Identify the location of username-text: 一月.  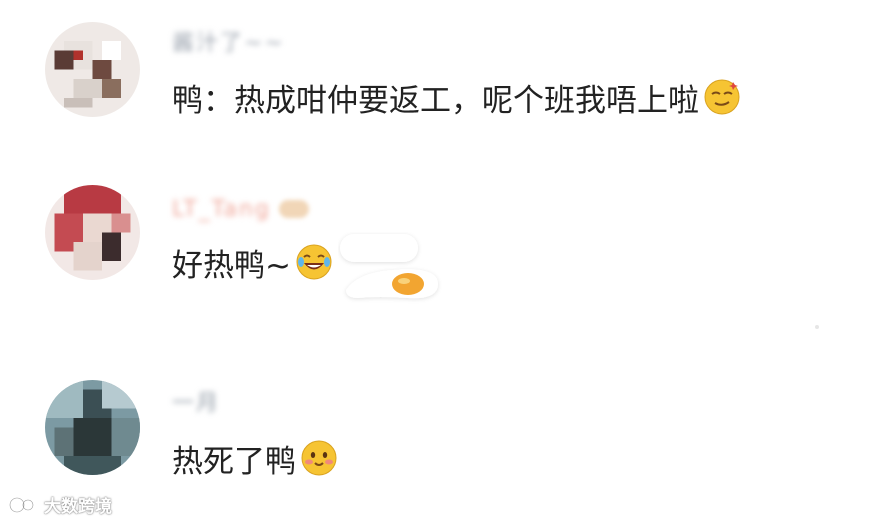
(196, 403).